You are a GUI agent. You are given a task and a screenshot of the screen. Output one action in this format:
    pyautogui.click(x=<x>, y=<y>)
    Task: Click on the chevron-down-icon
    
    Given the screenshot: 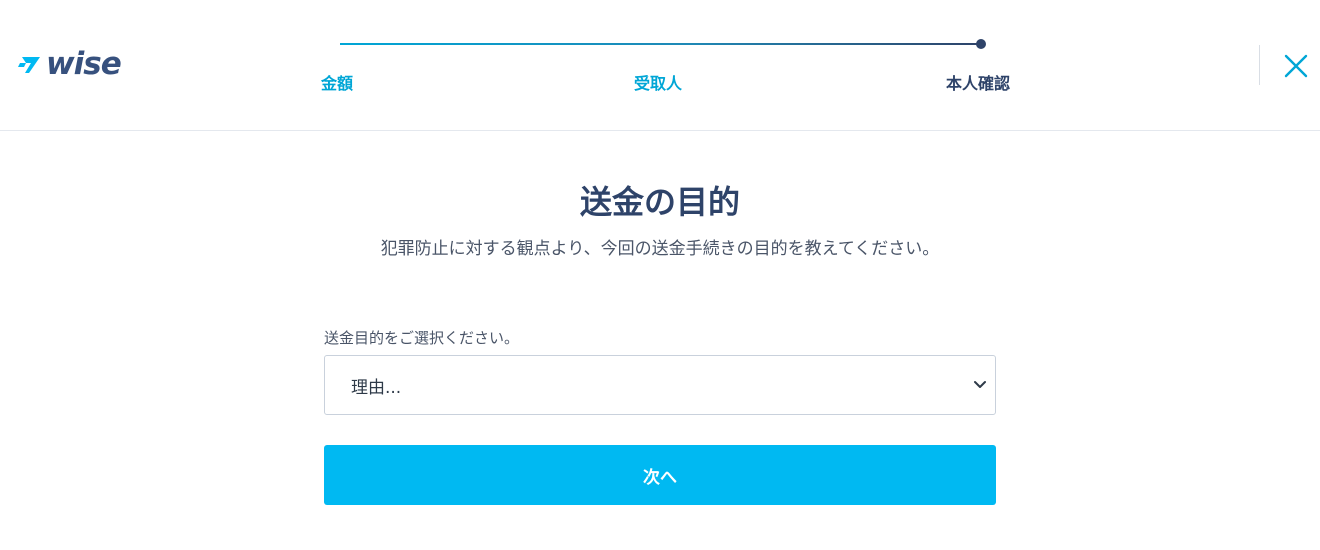 What is the action you would take?
    pyautogui.click(x=980, y=384)
    